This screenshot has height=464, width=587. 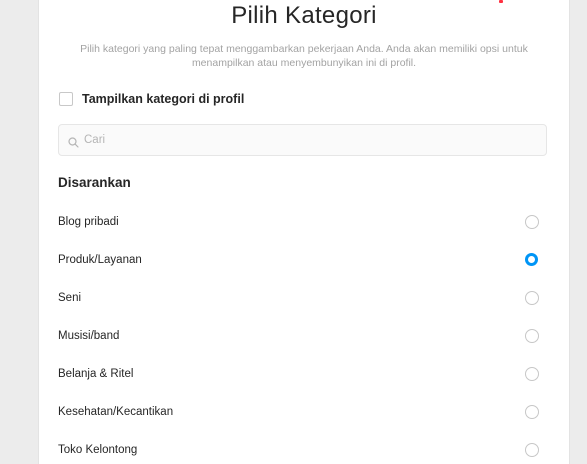 I want to click on category-item: Produk/Layanan, so click(x=304, y=261).